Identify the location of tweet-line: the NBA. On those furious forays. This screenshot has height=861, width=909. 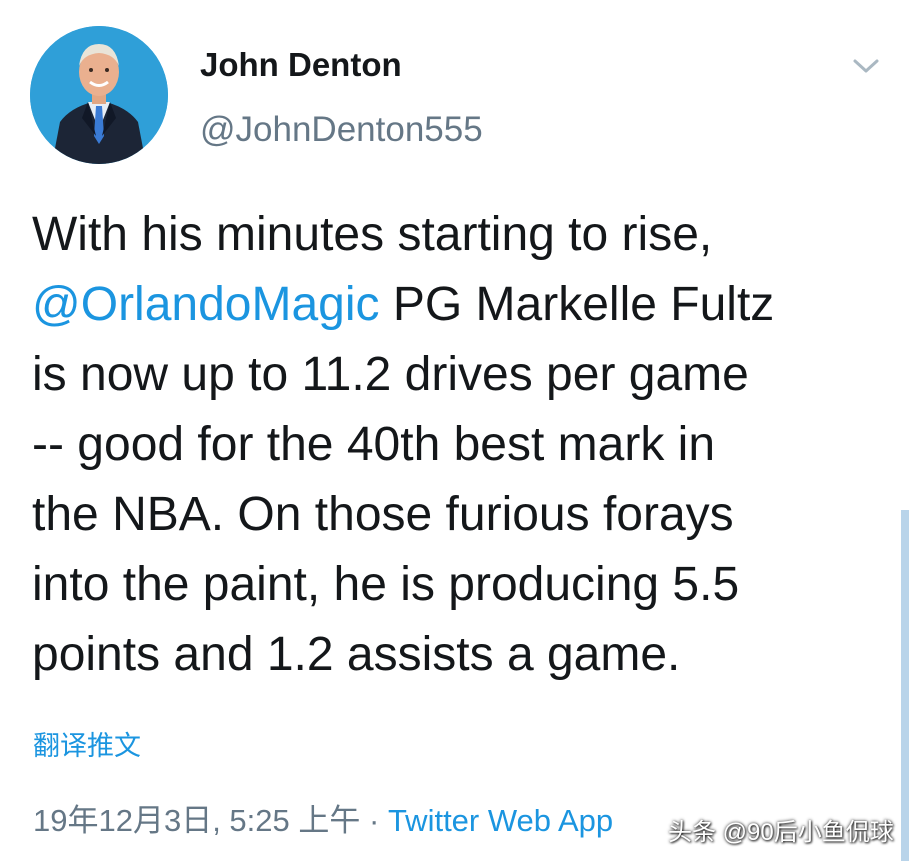
(383, 514).